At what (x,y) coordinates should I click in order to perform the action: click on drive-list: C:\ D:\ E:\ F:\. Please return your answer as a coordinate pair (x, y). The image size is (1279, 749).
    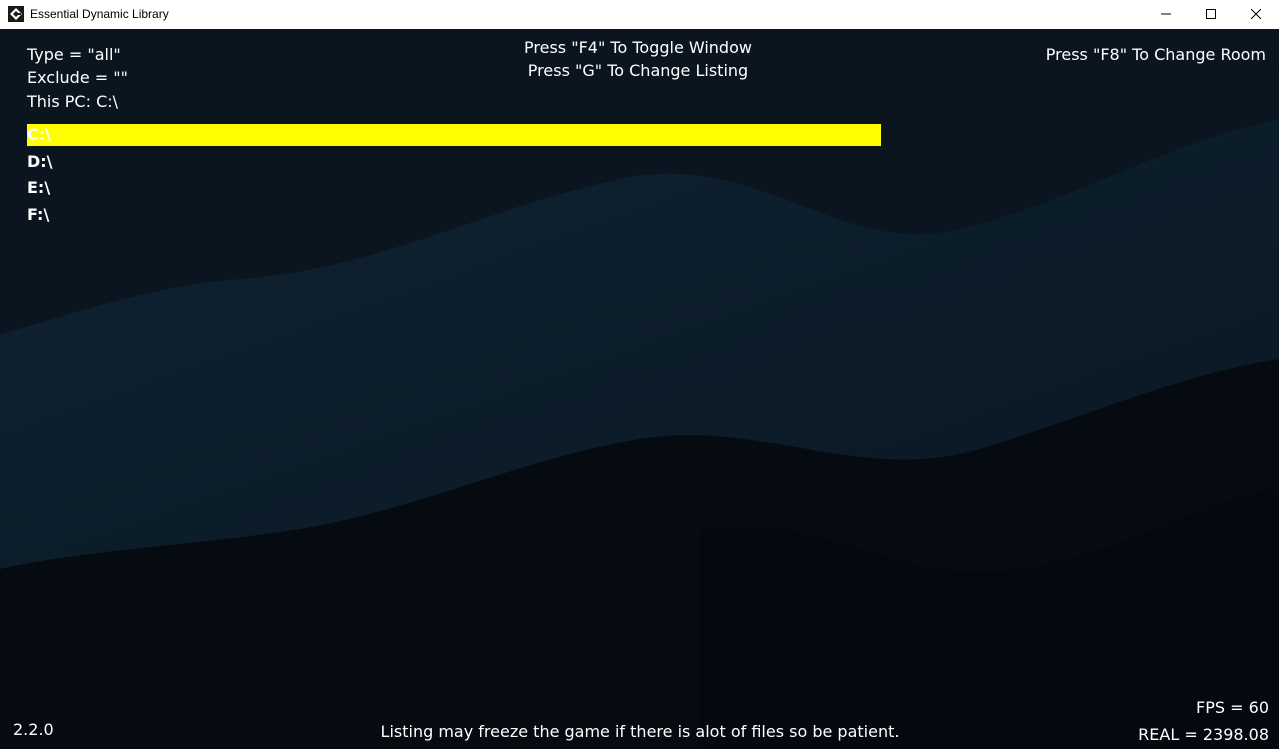
    Looking at the image, I should click on (454, 177).